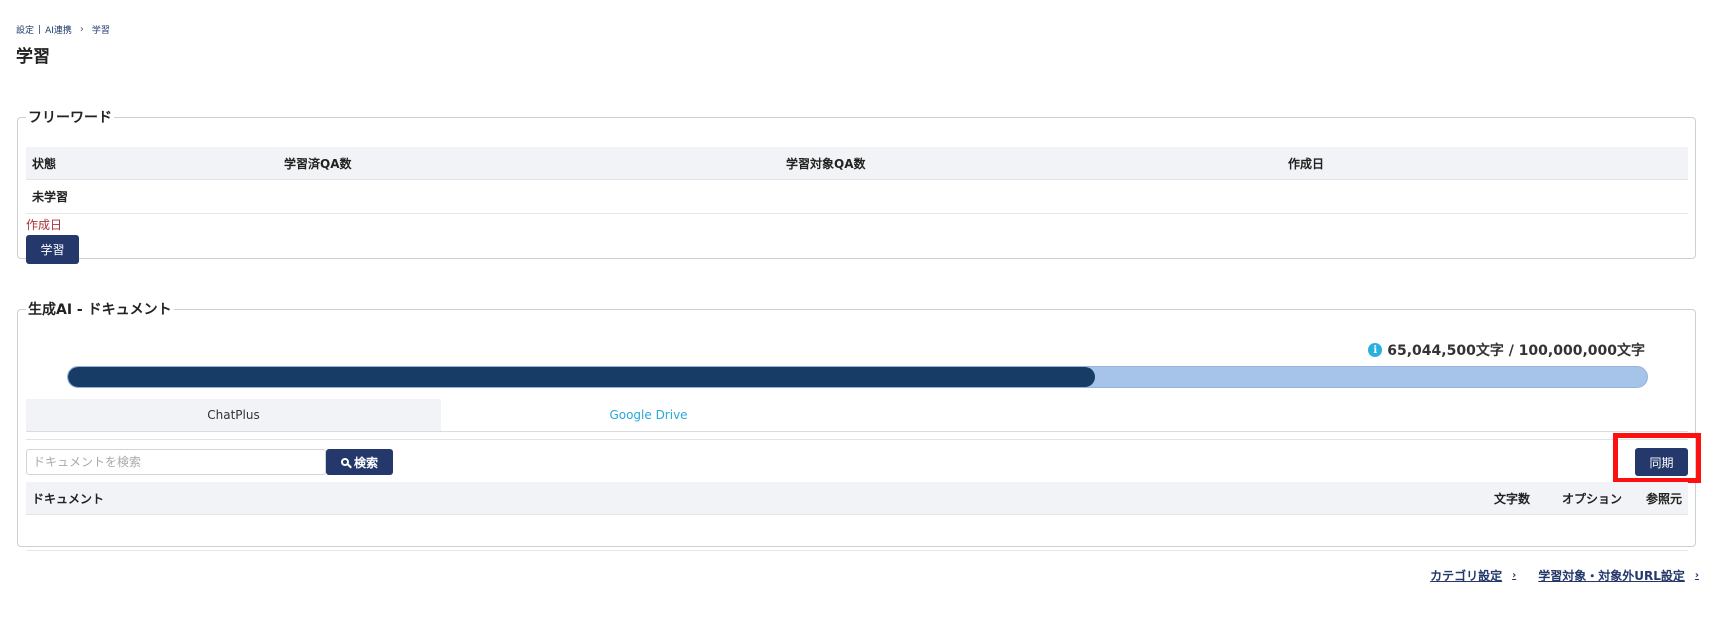  What do you see at coordinates (1466, 576) in the screenshot?
I see `category-settings-label: カテゴリ設定` at bounding box center [1466, 576].